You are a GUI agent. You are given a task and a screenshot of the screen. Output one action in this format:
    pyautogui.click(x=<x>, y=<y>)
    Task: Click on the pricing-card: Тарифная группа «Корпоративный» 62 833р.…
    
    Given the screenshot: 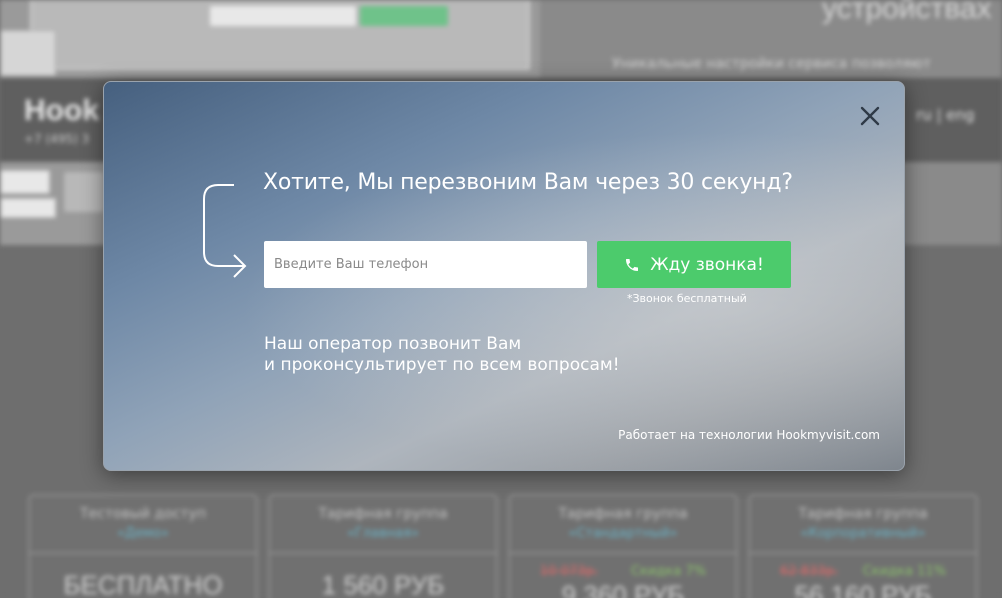 What is the action you would take?
    pyautogui.click(x=863, y=546)
    